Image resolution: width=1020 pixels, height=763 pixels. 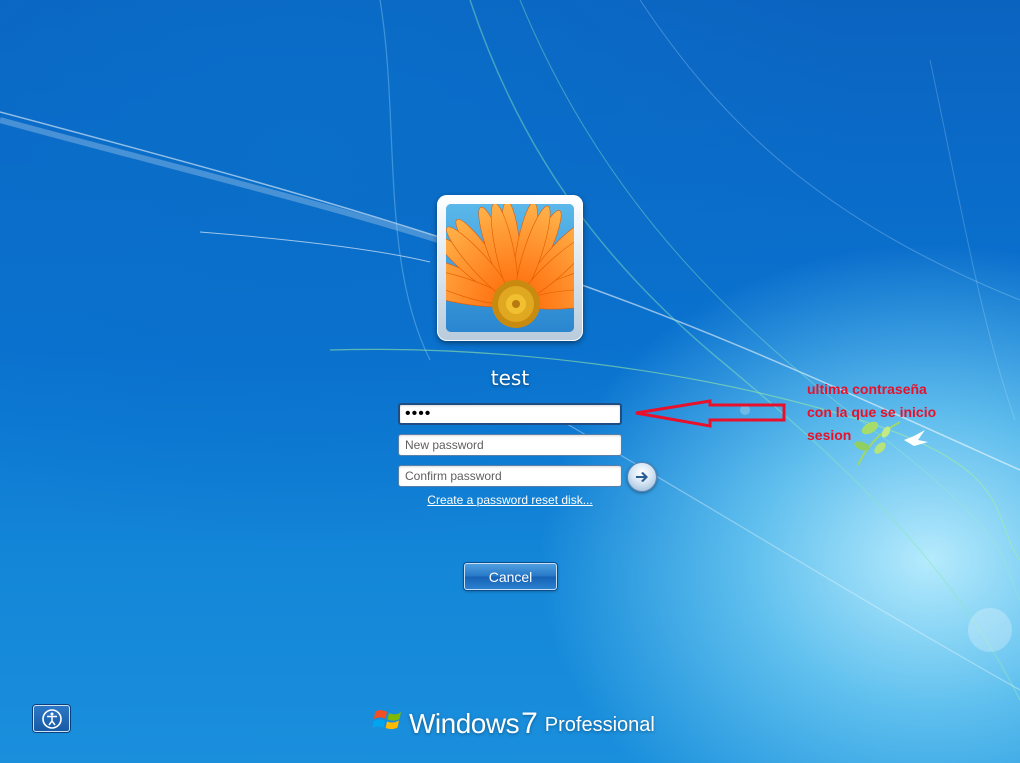 I want to click on annotation-arrow, so click(x=710, y=413).